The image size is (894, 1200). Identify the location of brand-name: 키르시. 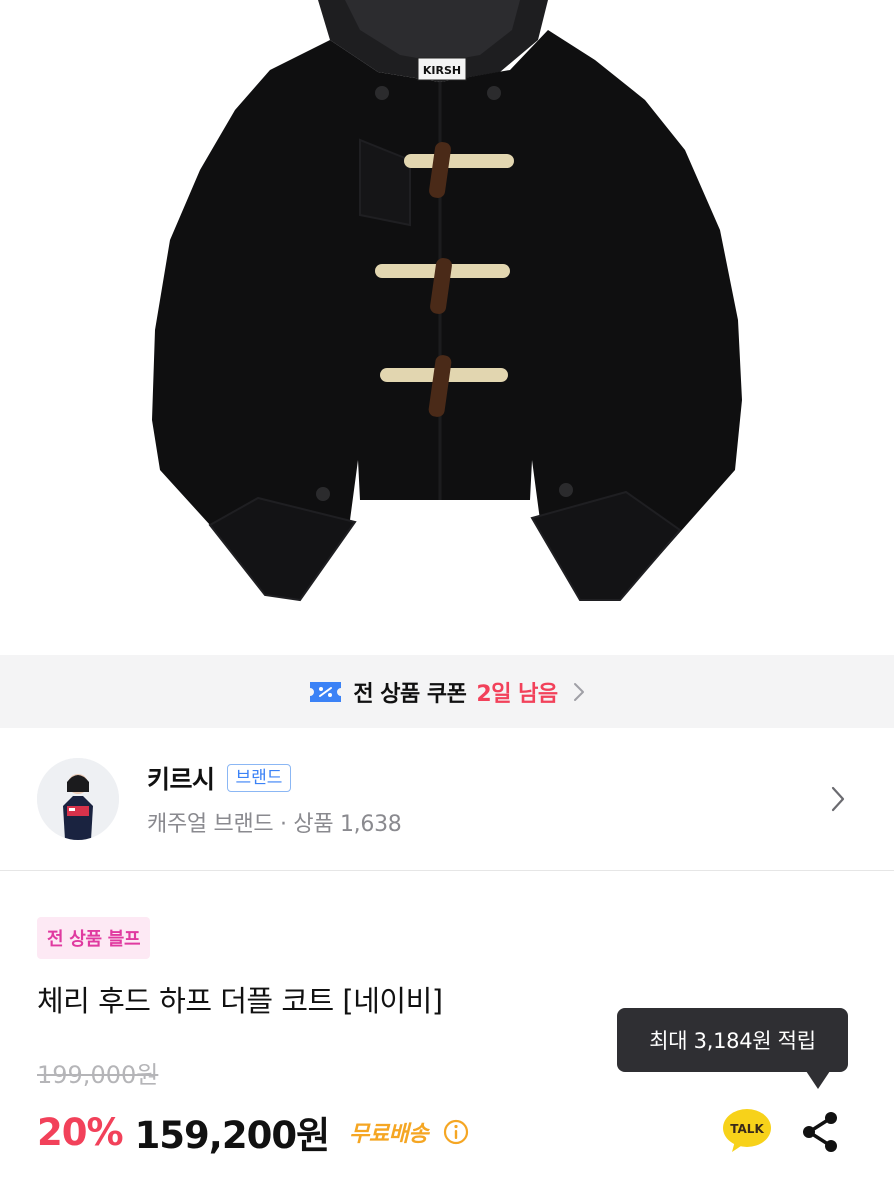
(181, 778).